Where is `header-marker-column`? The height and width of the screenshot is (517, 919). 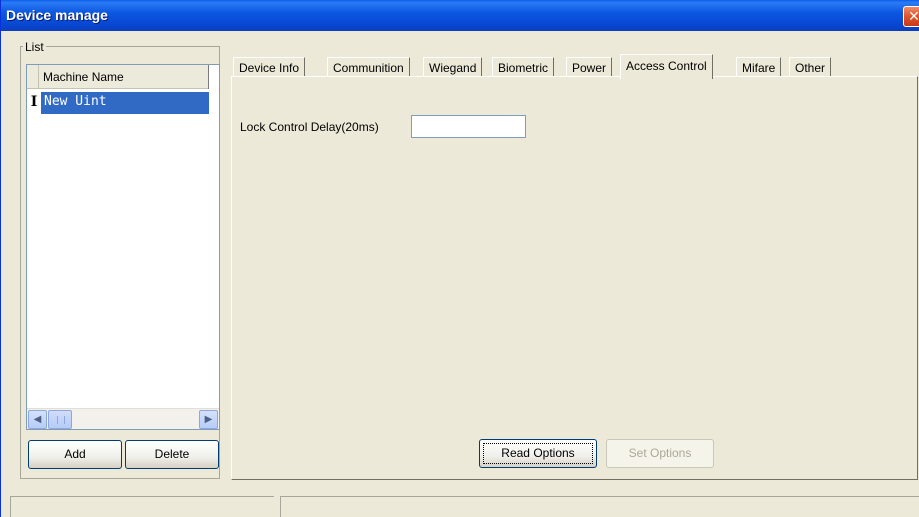 header-marker-column is located at coordinates (33, 77).